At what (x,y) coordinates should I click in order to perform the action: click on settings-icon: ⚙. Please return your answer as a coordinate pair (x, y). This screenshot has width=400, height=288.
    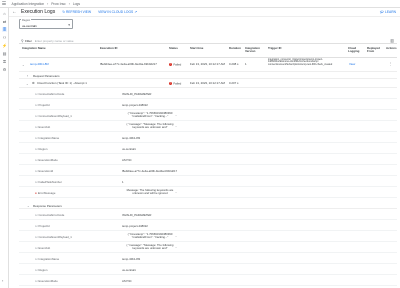
    Looking at the image, I should click on (4, 69).